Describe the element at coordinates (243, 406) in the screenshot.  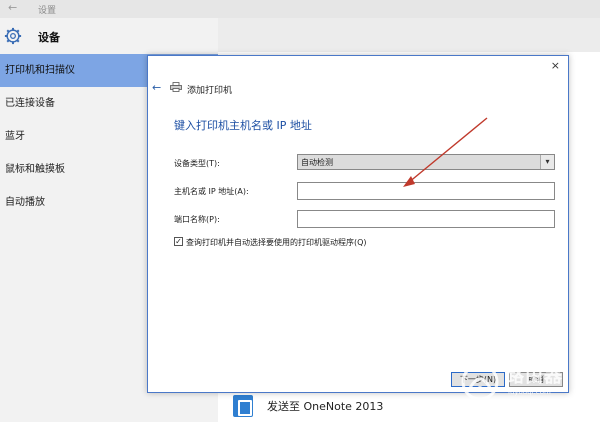
I see `onenote-icon` at that location.